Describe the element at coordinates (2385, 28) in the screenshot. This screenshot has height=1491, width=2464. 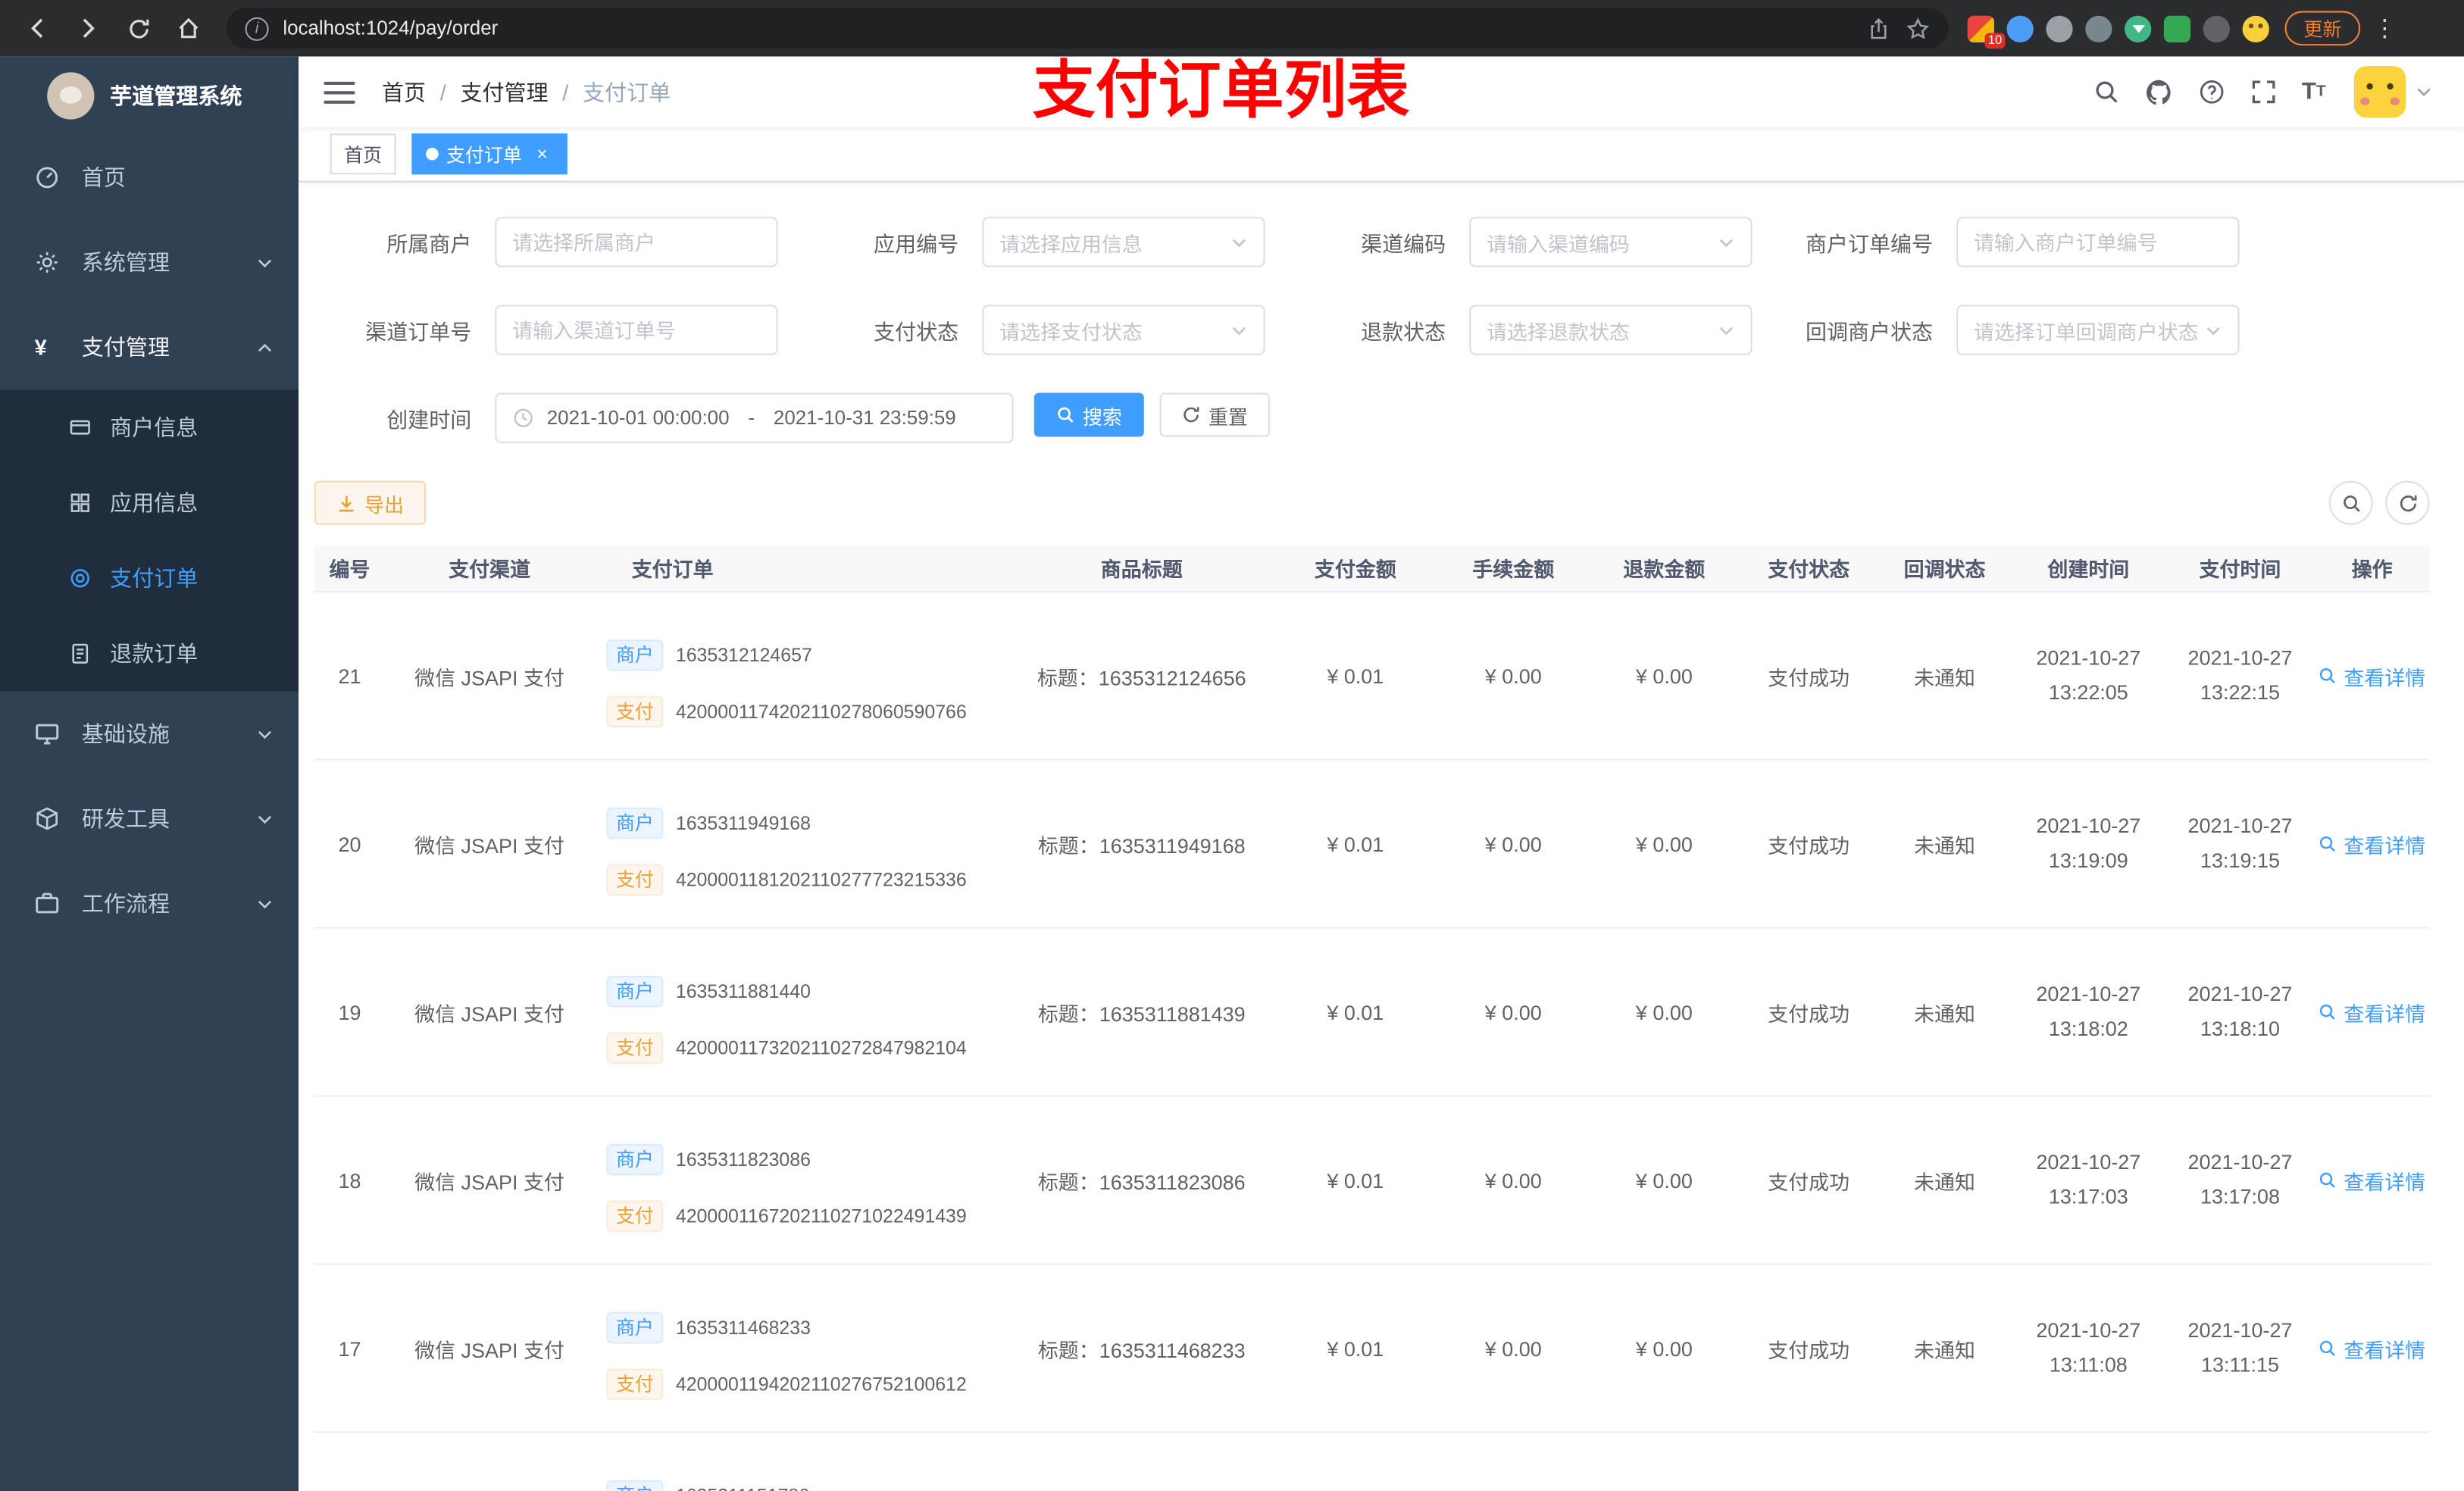
I see `browser-menu-icon: ⋮` at that location.